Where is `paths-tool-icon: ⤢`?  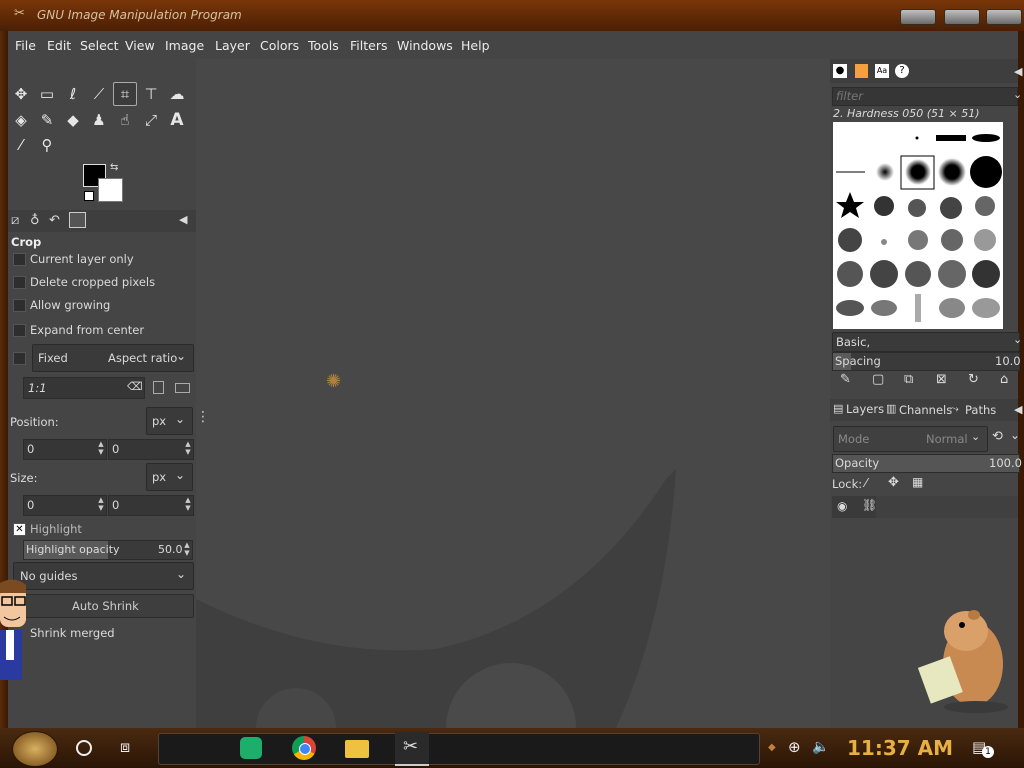 paths-tool-icon: ⤢ is located at coordinates (151, 120).